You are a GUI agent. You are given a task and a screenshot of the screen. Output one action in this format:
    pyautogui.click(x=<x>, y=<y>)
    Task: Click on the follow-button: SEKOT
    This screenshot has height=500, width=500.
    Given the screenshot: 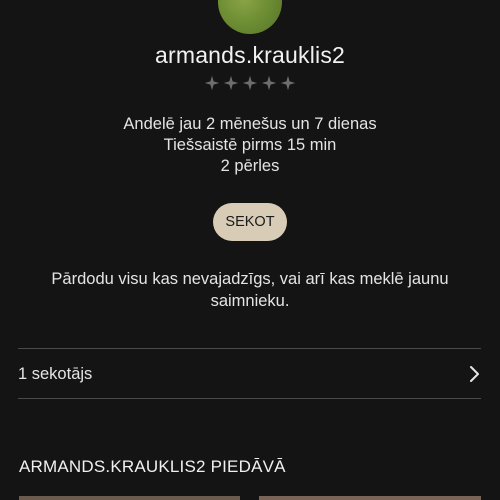 What is the action you would take?
    pyautogui.click(x=250, y=222)
    